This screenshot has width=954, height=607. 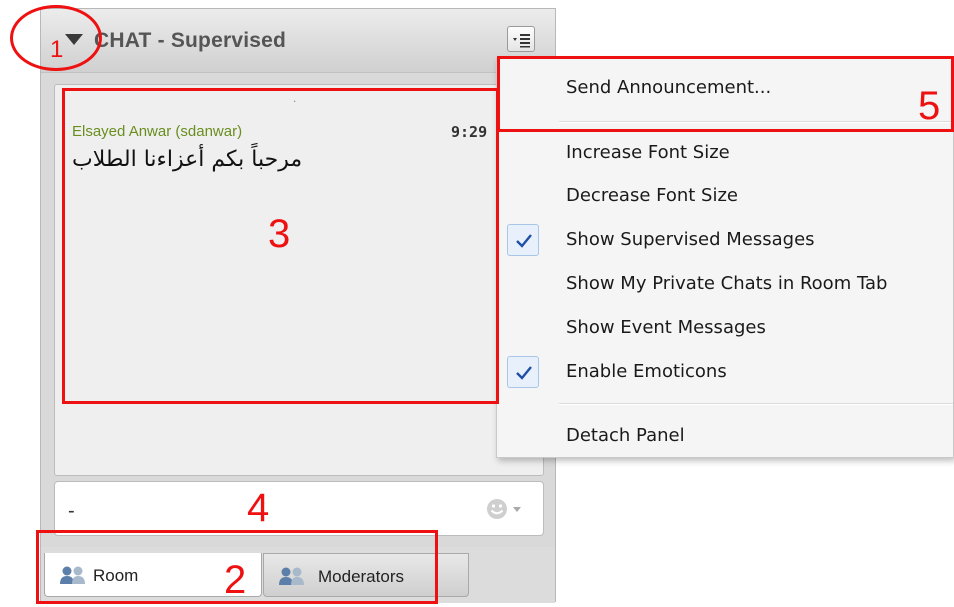 I want to click on chat-input-value: -, so click(x=71, y=511).